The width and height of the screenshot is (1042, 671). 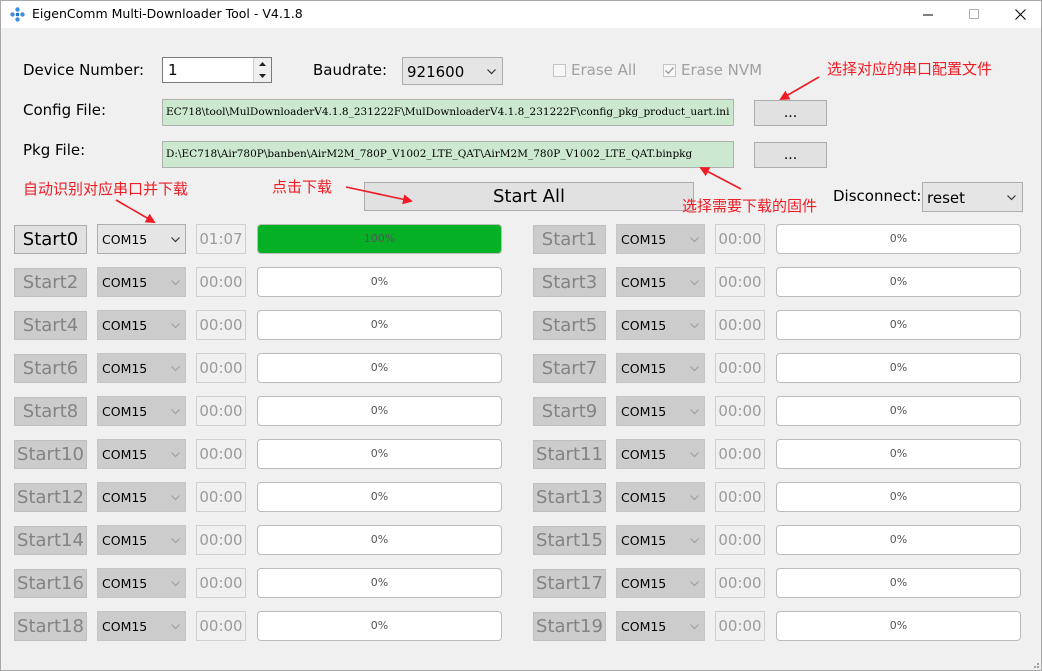 I want to click on arrow-to-com-select, so click(x=135, y=211).